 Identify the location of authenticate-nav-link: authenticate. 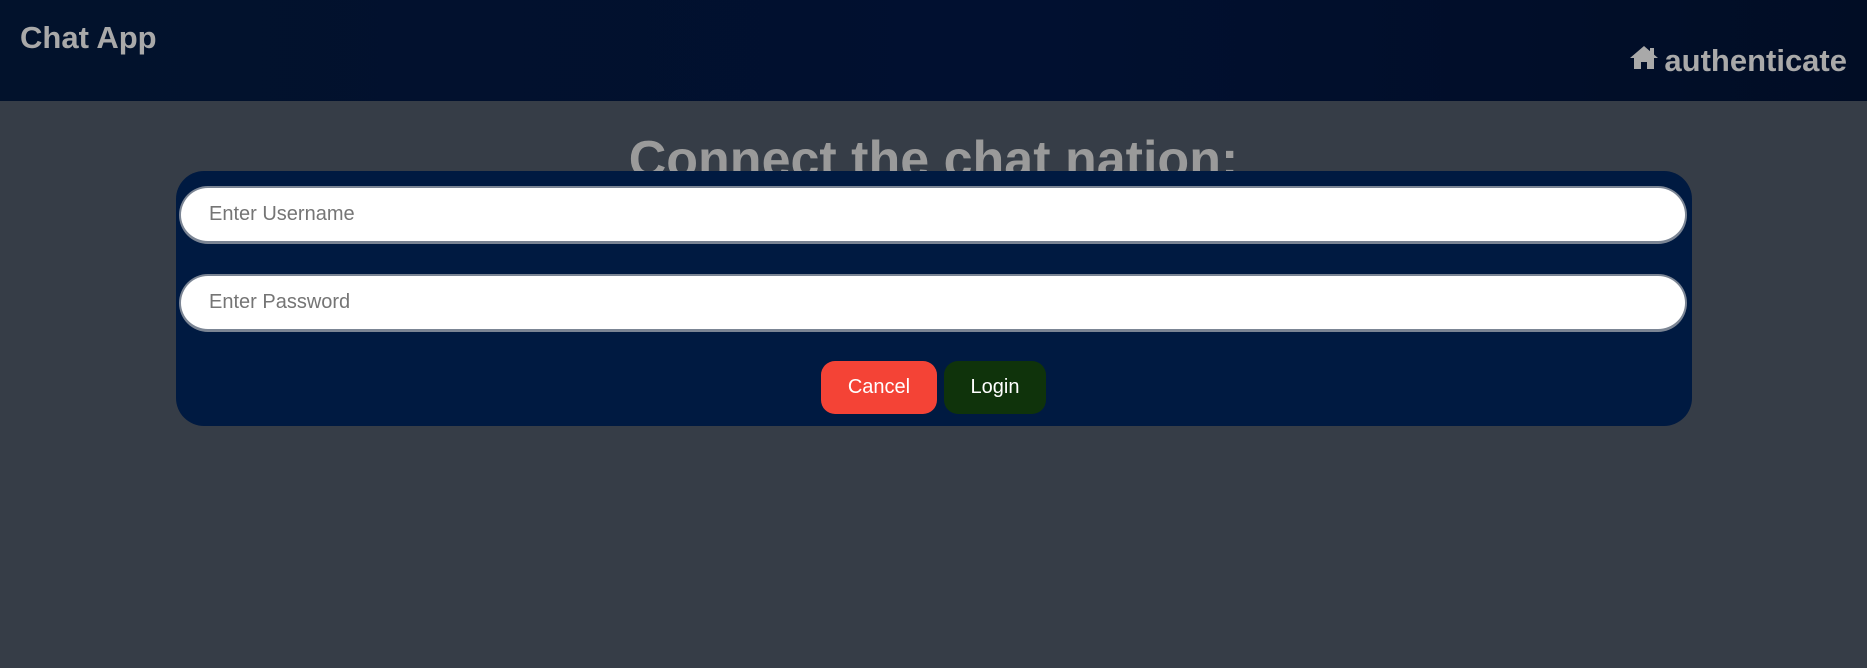
(1738, 61).